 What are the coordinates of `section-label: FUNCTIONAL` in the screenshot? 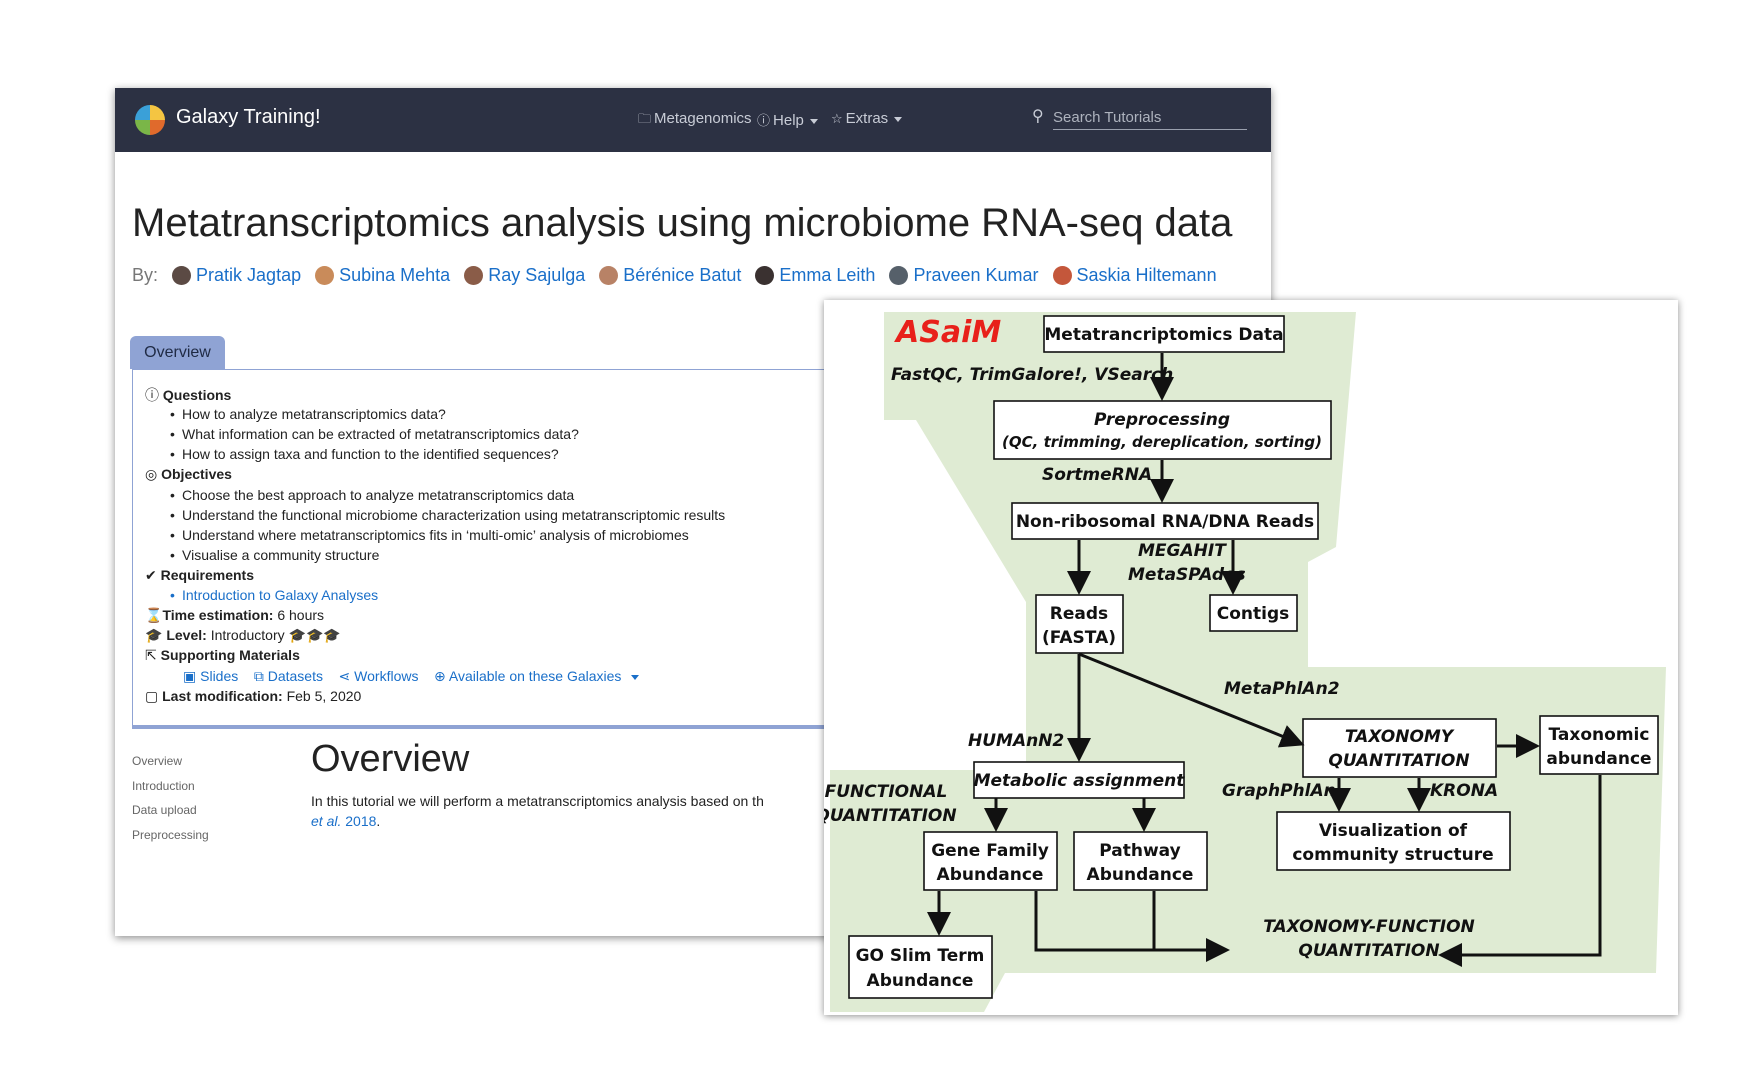 It's located at (886, 792).